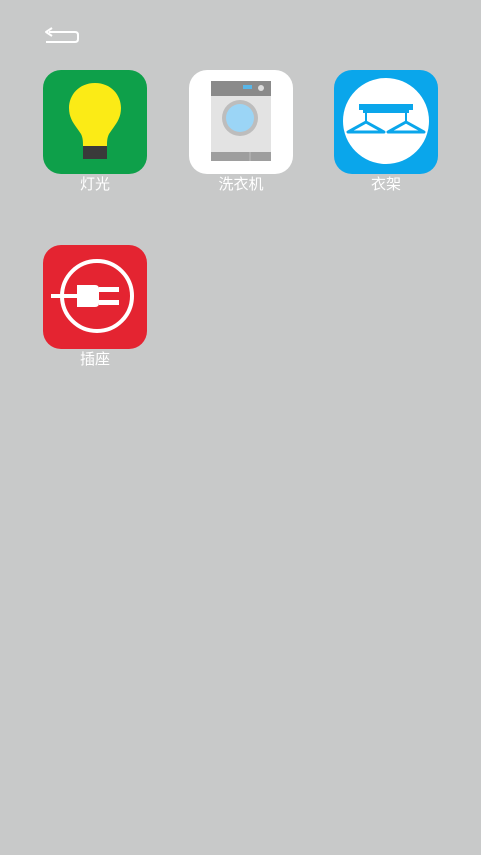  I want to click on lightbulb-icon, so click(95, 122).